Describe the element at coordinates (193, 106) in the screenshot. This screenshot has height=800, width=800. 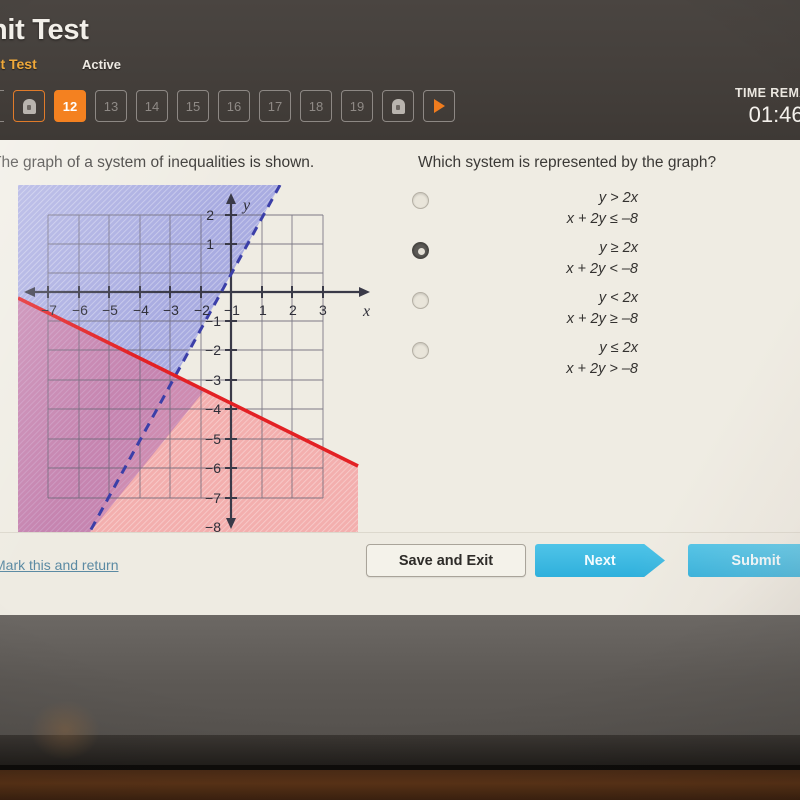
I see `nav-item-15: 15` at that location.